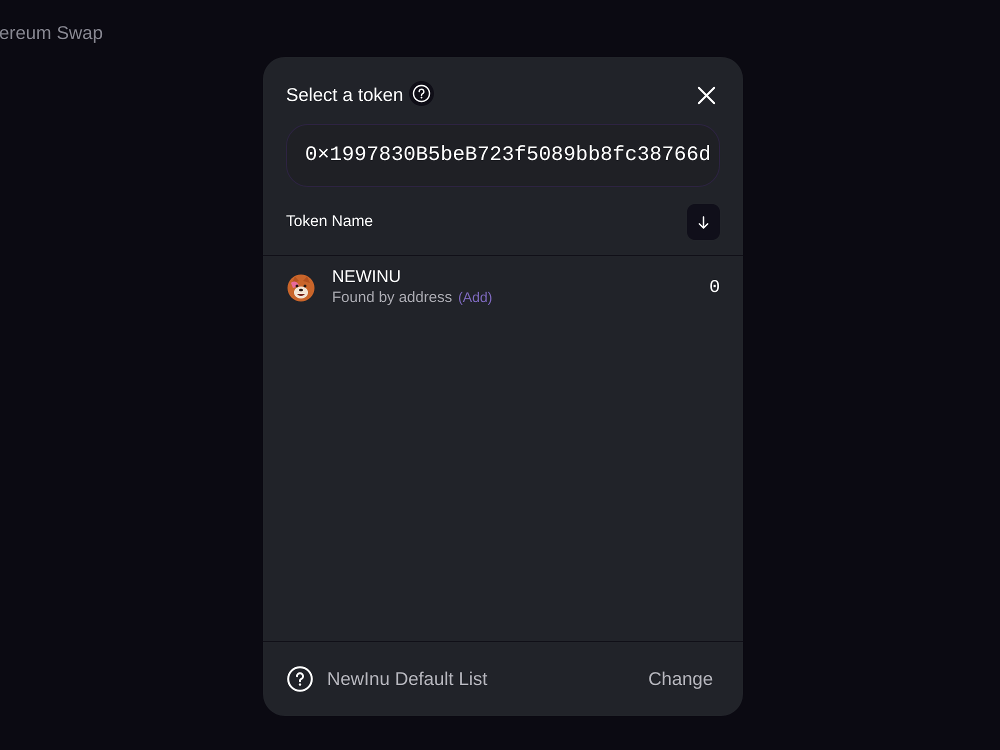 The image size is (1000, 750). I want to click on token-status: Found by address, so click(392, 298).